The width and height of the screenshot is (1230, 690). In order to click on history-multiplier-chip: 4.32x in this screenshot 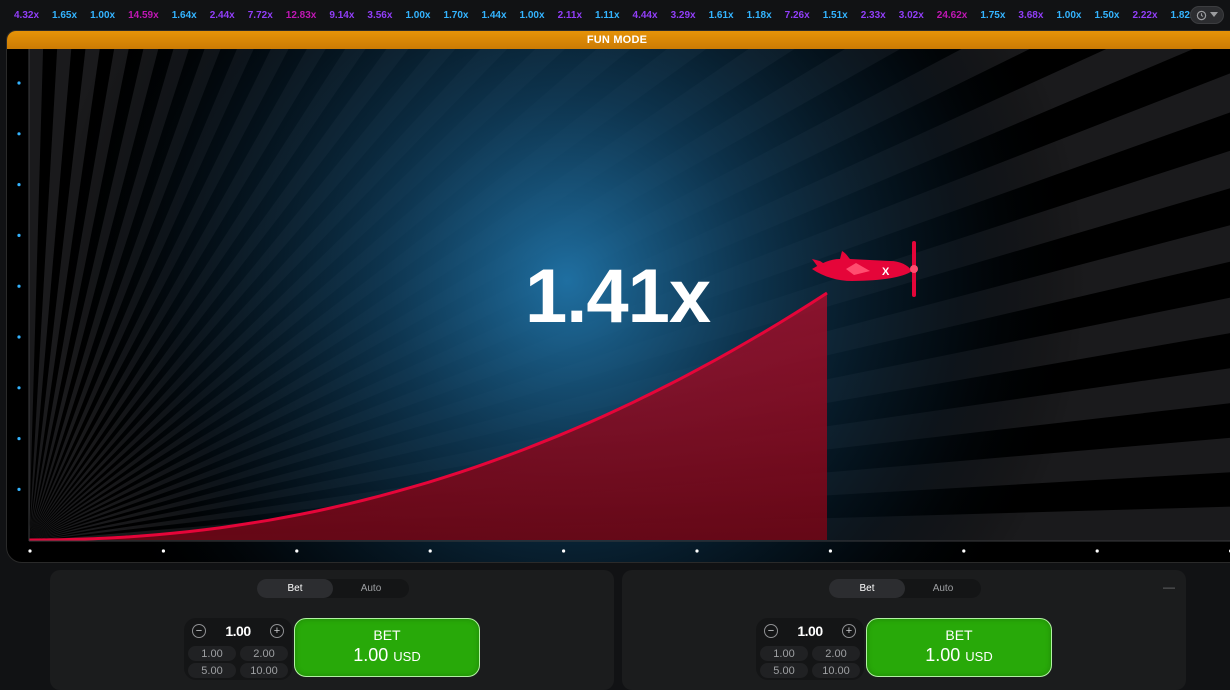, I will do `click(26, 15)`.